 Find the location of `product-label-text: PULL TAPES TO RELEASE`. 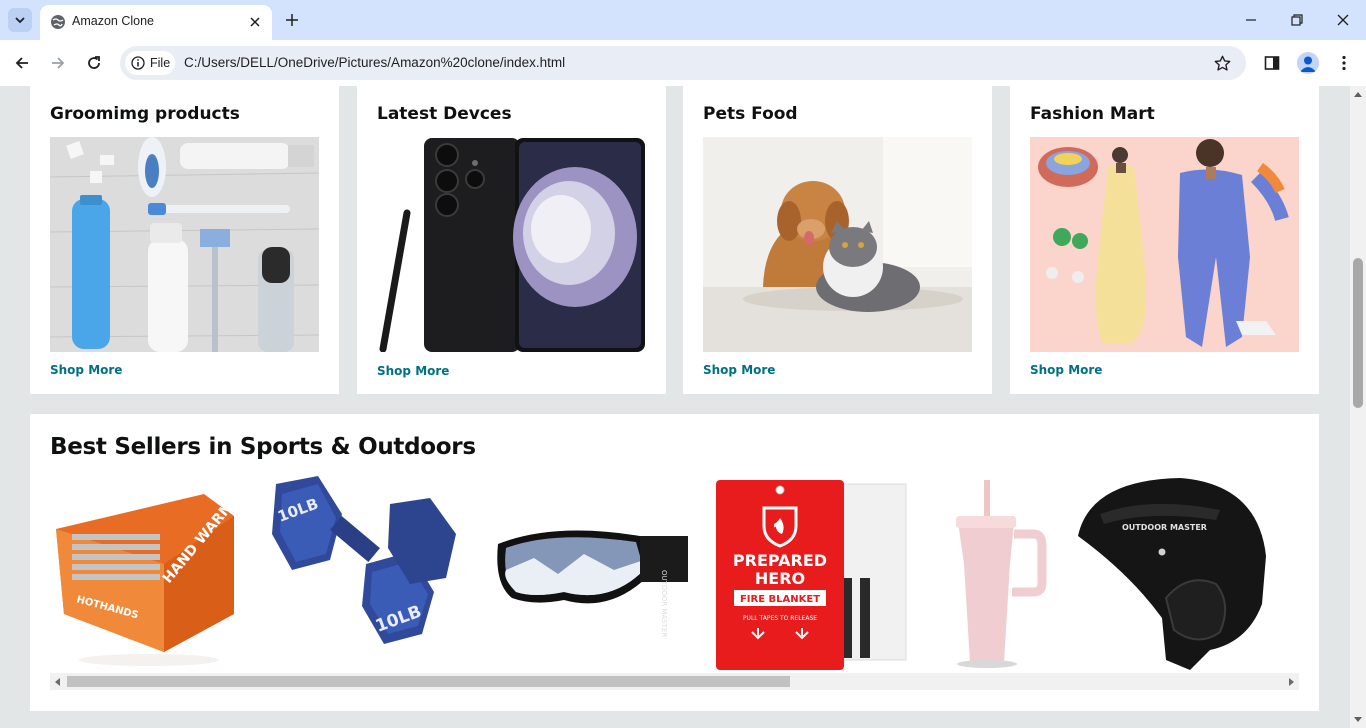

product-label-text: PULL TAPES TO RELEASE is located at coordinates (780, 618).